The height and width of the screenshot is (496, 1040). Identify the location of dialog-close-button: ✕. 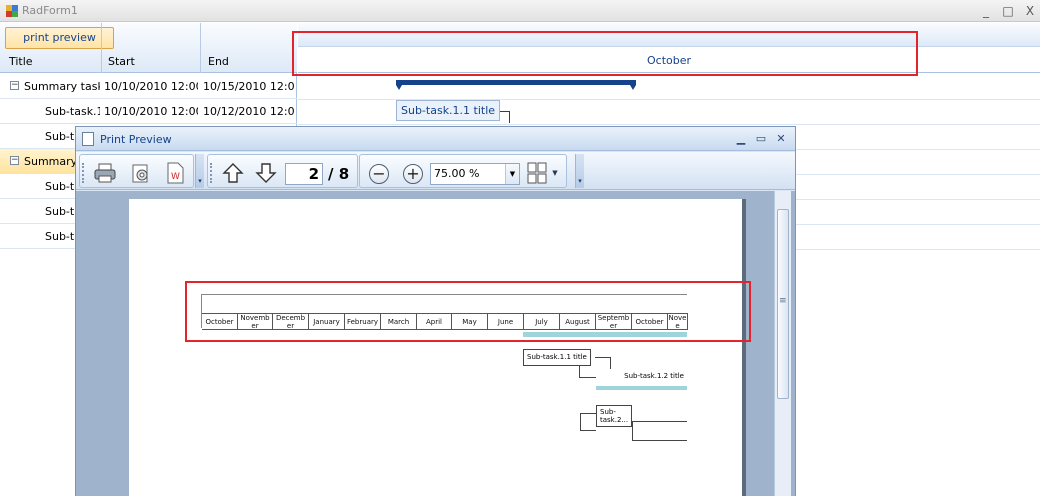
(781, 139).